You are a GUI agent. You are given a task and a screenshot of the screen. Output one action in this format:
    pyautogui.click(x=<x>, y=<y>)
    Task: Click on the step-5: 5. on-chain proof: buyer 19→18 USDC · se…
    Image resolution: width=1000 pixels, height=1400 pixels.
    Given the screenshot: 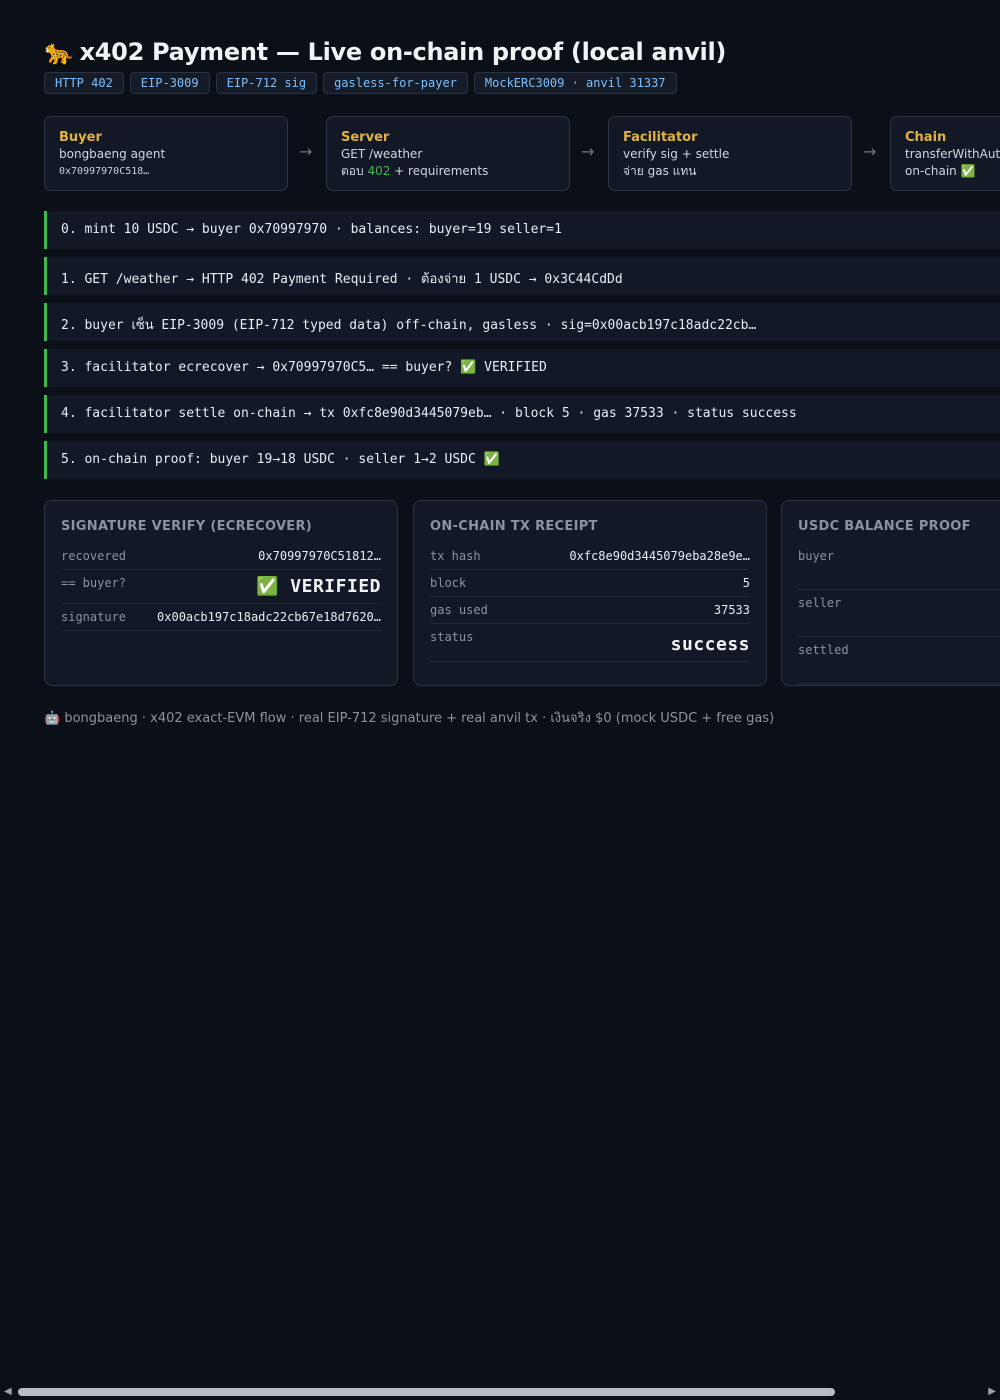 What is the action you would take?
    pyautogui.click(x=522, y=460)
    